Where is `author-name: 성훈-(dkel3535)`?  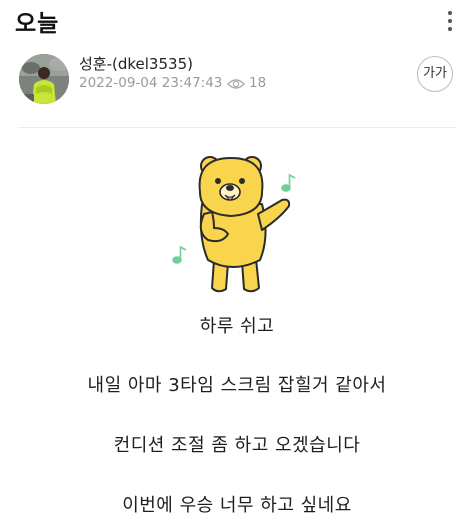
author-name: 성훈-(dkel3535) is located at coordinates (136, 63).